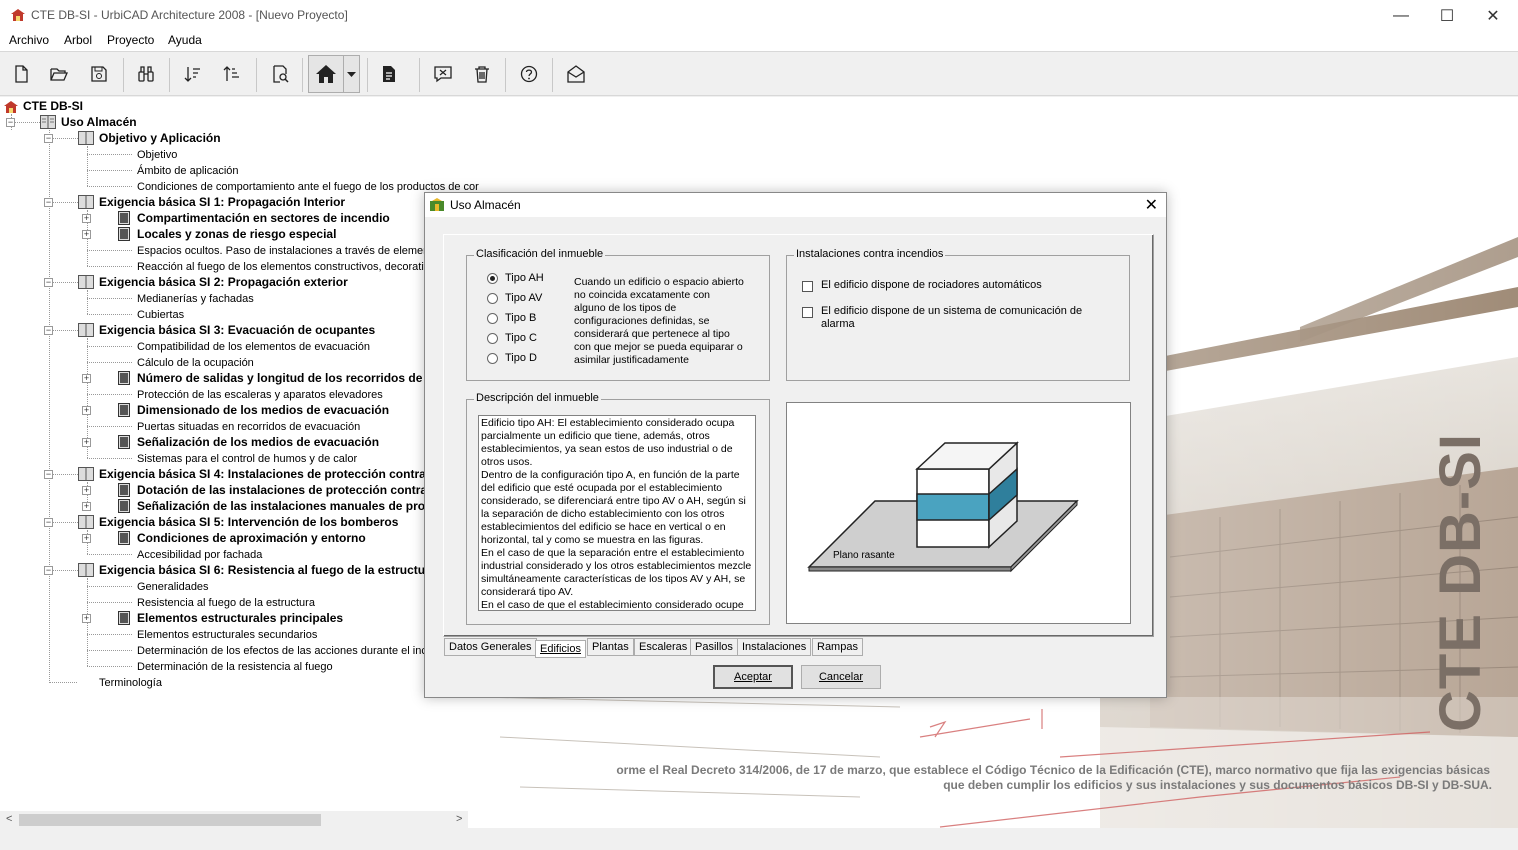  What do you see at coordinates (1457, 582) in the screenshot?
I see `brand-vertical: CTE DB-SI` at bounding box center [1457, 582].